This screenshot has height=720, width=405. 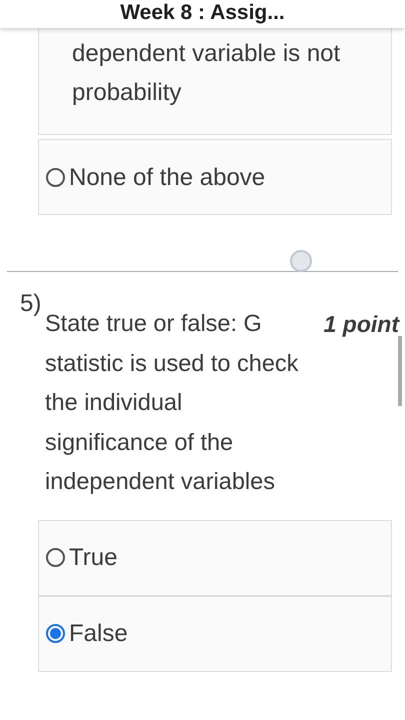 I want to click on points-label: 1 point, so click(x=361, y=324).